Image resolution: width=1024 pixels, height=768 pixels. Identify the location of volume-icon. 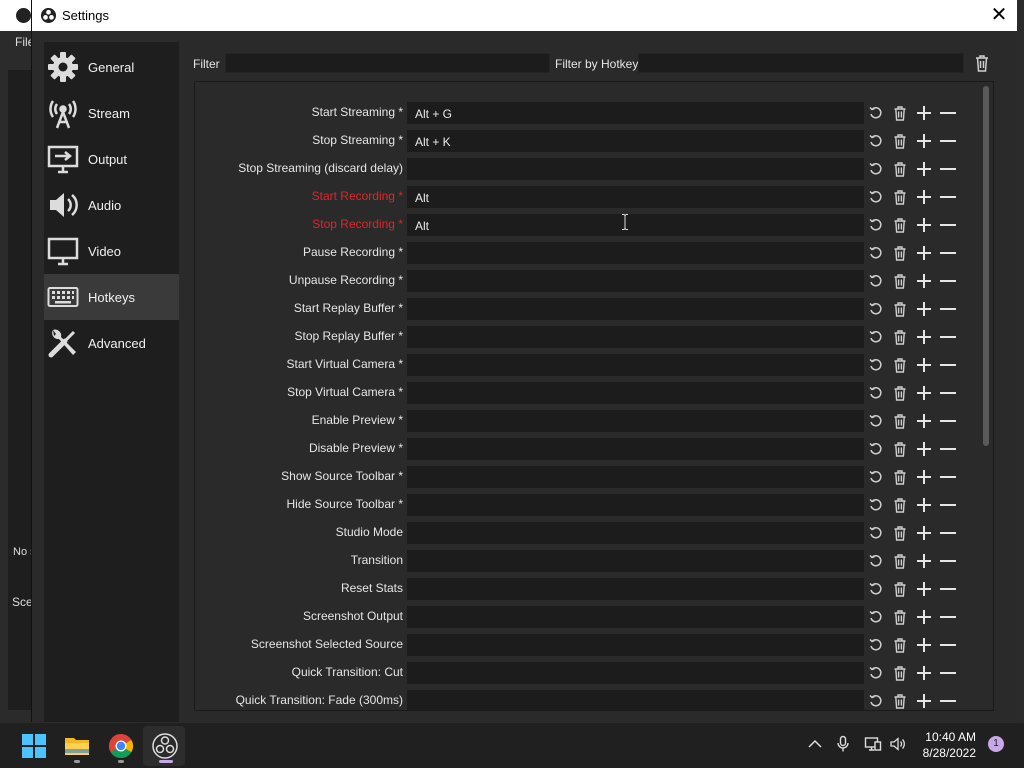
(898, 744).